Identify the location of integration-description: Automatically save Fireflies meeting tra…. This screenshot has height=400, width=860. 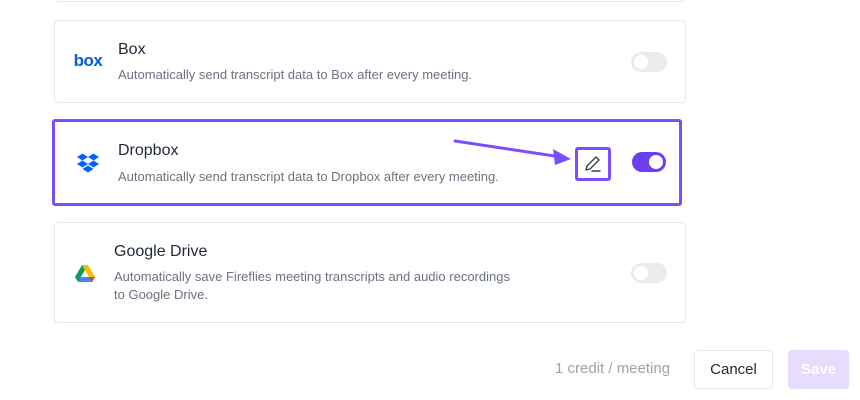
(312, 286).